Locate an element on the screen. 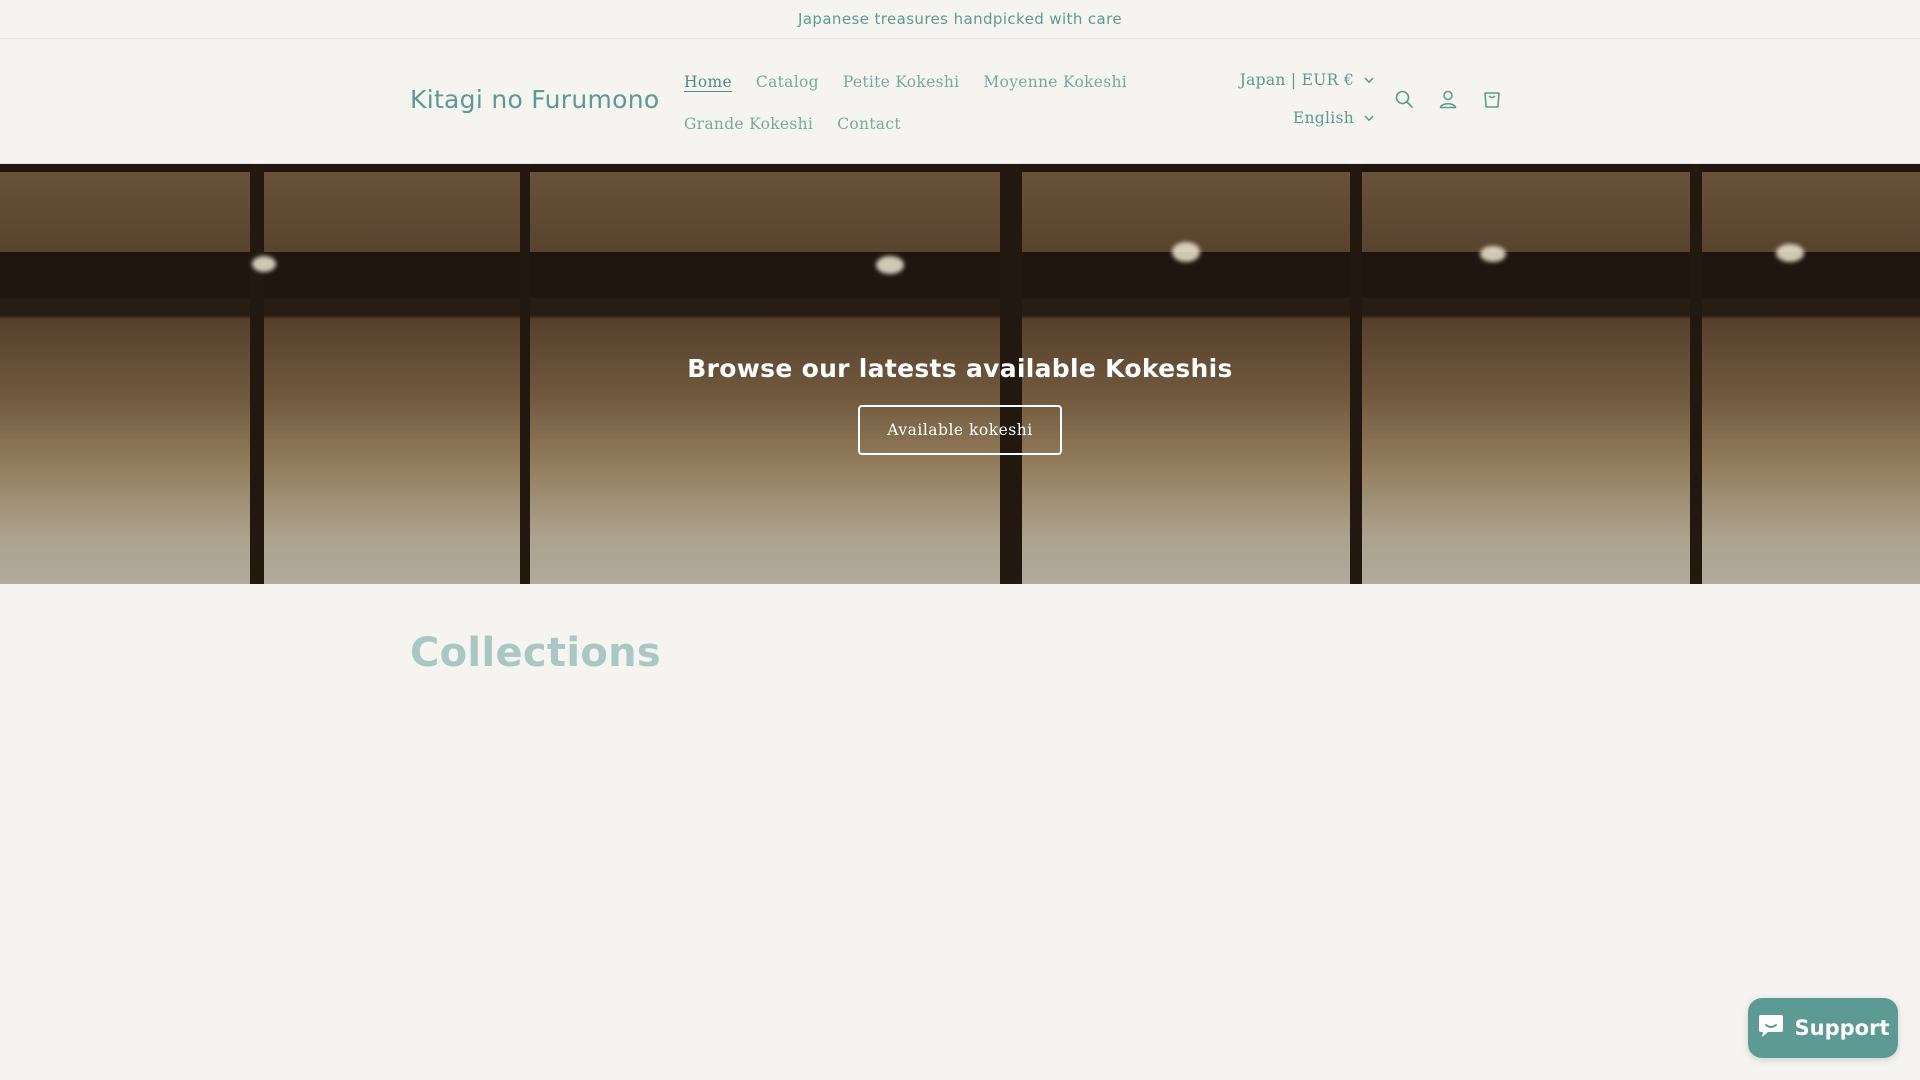 The image size is (1920, 1080). nav-item-moyenne-kokeshi: Moyenne Kokeshi is located at coordinates (1055, 82).